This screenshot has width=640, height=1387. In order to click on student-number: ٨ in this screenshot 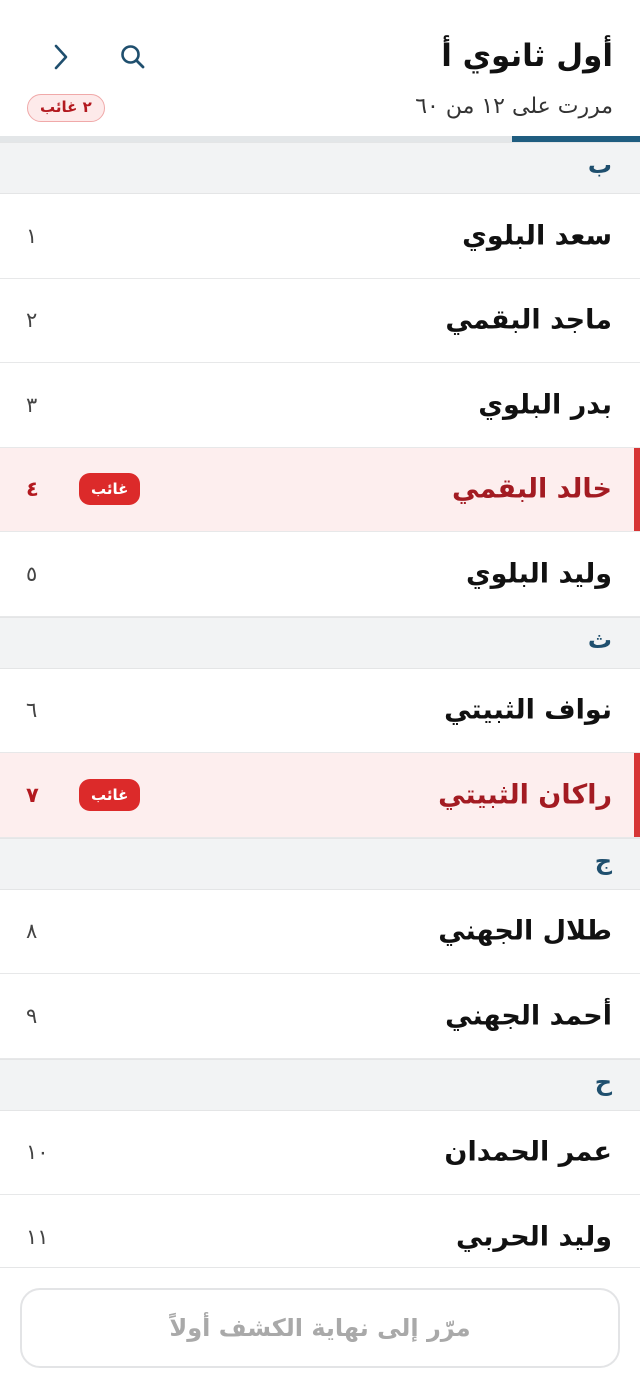, I will do `click(32, 931)`.